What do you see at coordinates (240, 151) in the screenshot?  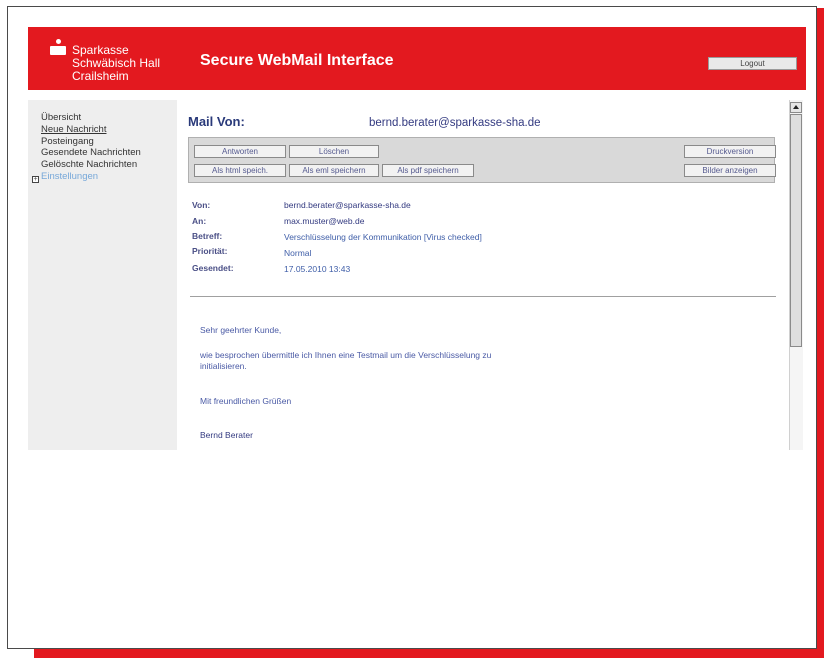 I see `reply-button: Antworten` at bounding box center [240, 151].